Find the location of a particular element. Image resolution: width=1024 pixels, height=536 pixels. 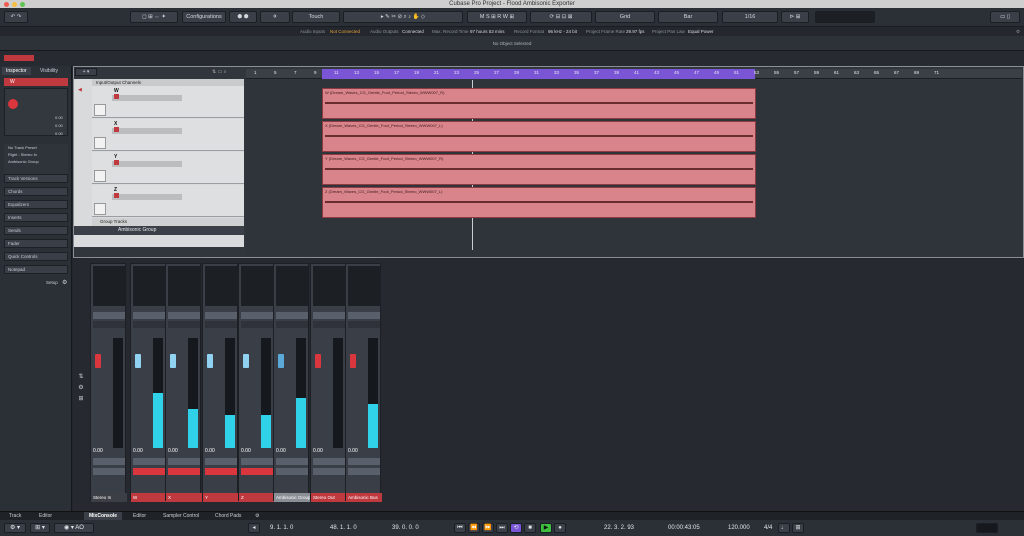

tools-group: ▸ ✎ ✂ ⊘ ⌕ ♪ ✋ ◇ is located at coordinates (403, 17).